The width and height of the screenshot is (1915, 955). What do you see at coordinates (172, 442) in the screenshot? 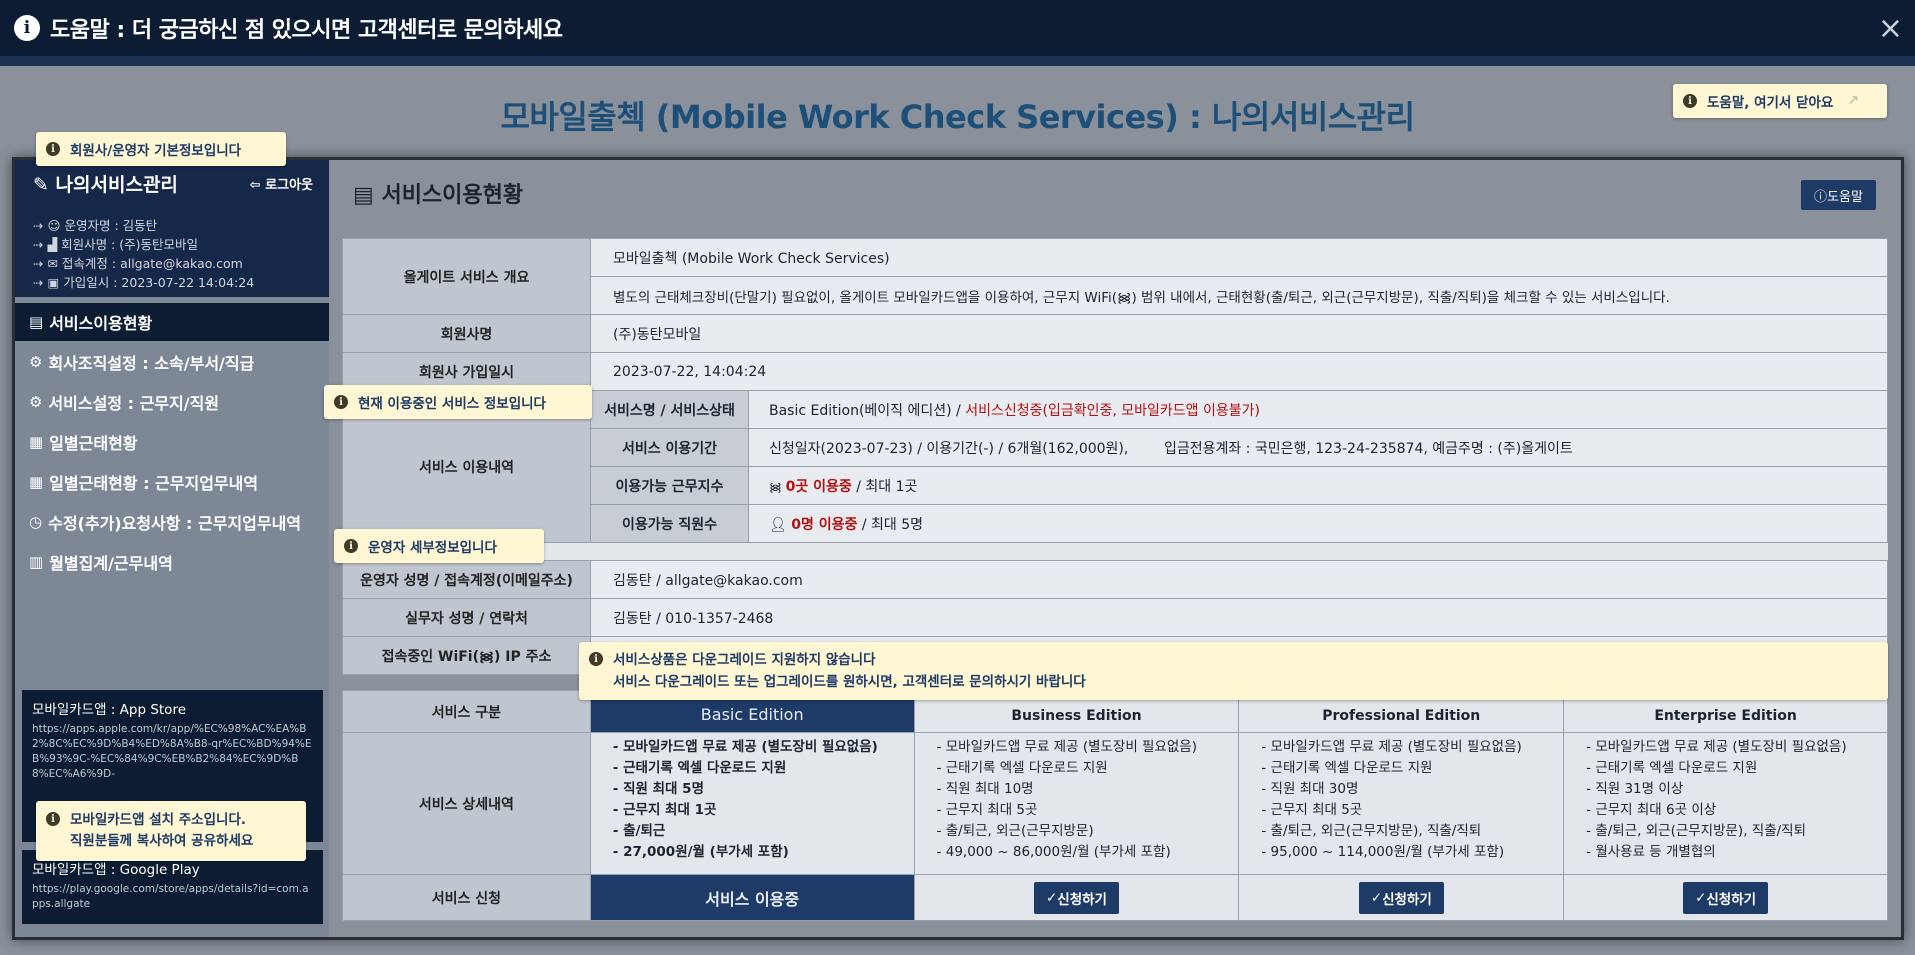
I see `sidebar-item-daily-attendance: ▦ 일별근태현황` at bounding box center [172, 442].